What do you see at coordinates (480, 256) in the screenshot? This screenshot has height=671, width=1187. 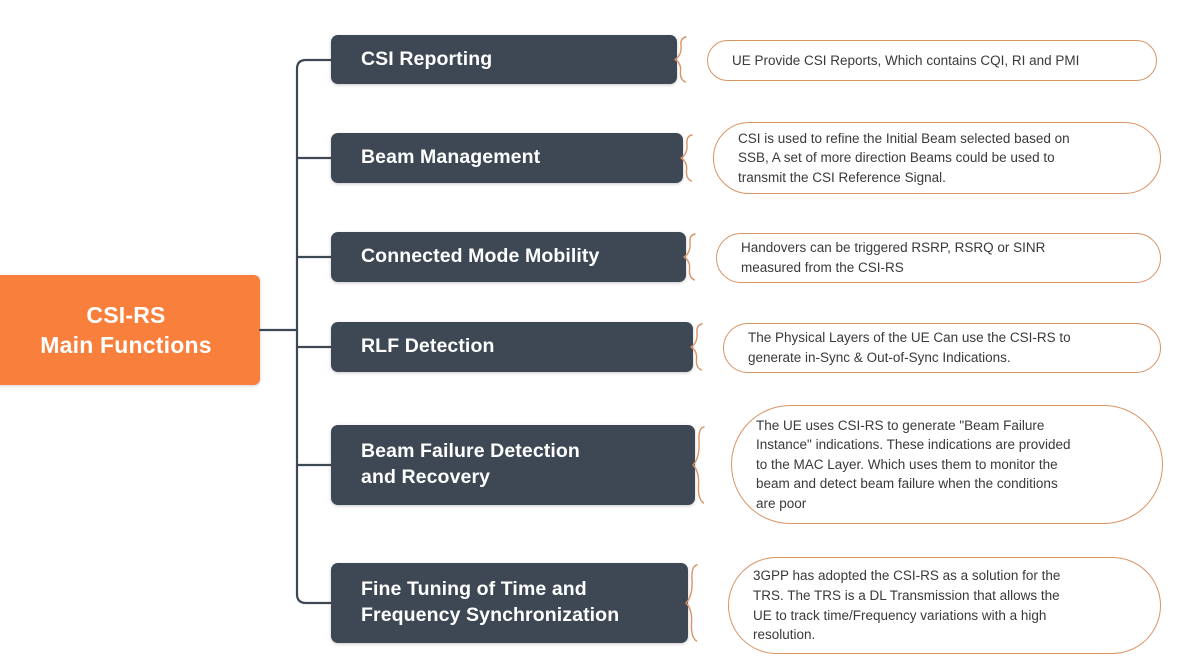 I see `branch-box-label: Connected Mode Mobility` at bounding box center [480, 256].